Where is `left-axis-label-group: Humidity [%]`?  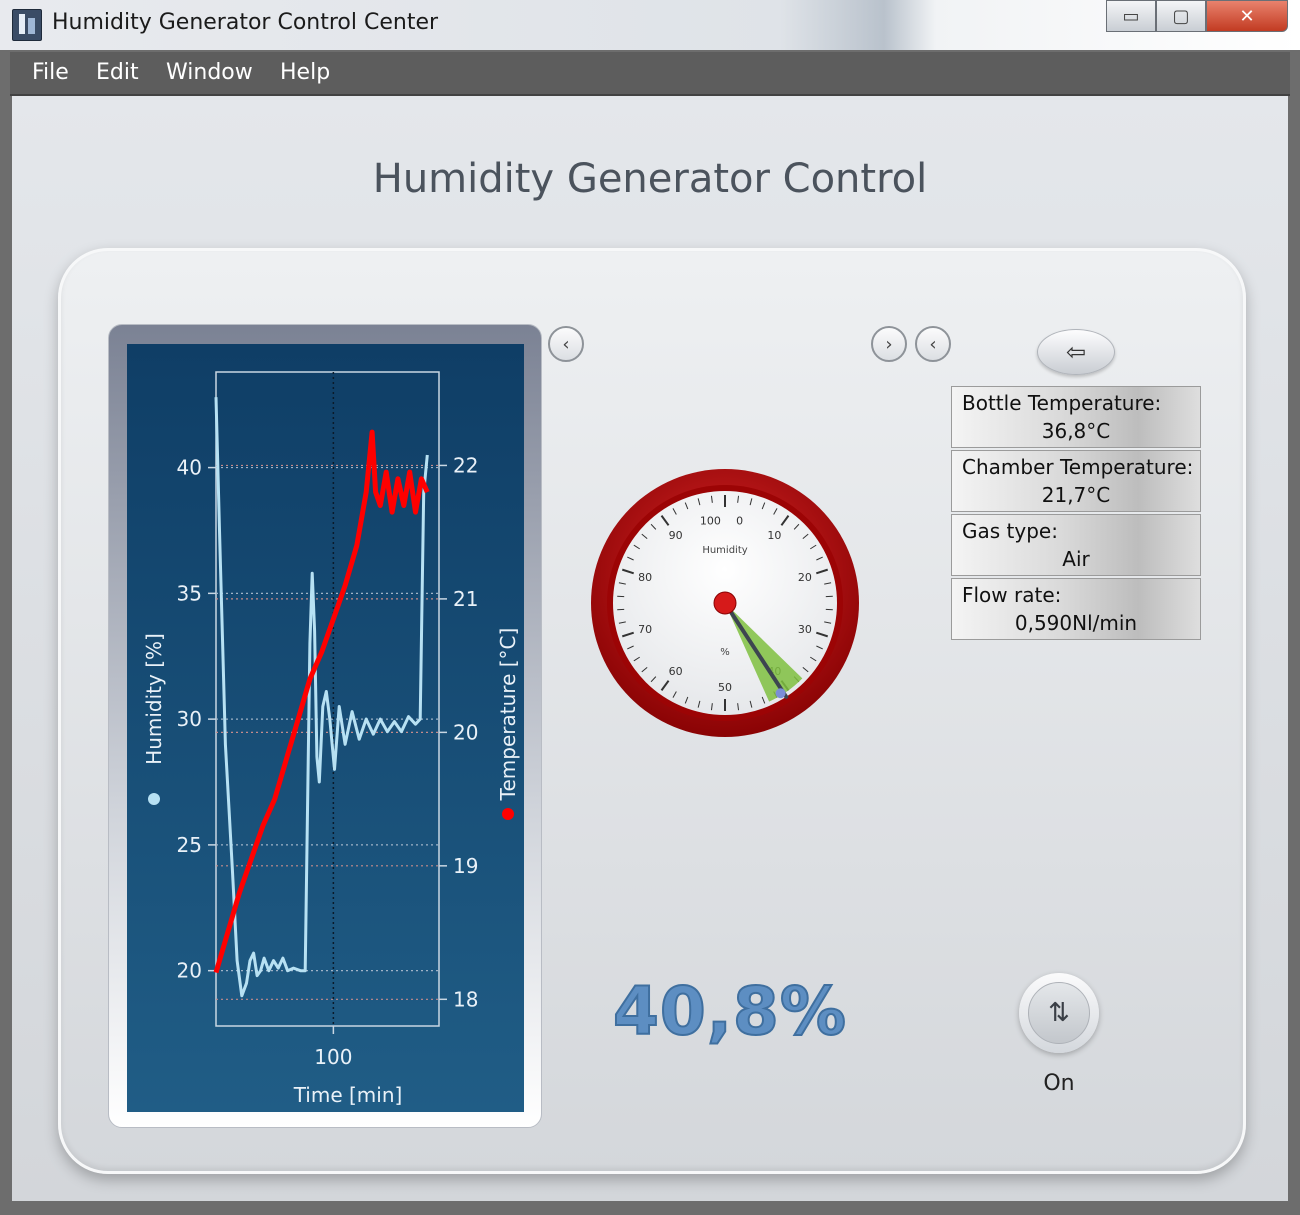
left-axis-label-group: Humidity [%] is located at coordinates (154, 719).